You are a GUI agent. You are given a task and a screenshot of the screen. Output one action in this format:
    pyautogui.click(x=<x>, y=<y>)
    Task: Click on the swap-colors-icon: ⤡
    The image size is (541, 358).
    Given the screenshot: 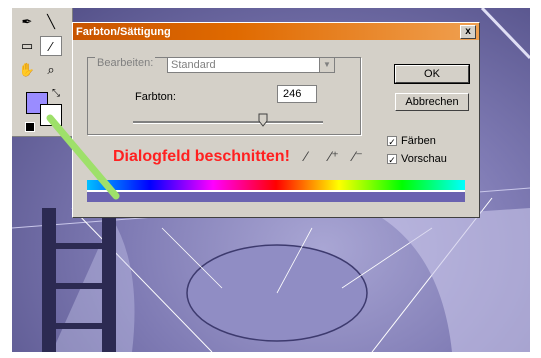 What is the action you would take?
    pyautogui.click(x=56, y=93)
    